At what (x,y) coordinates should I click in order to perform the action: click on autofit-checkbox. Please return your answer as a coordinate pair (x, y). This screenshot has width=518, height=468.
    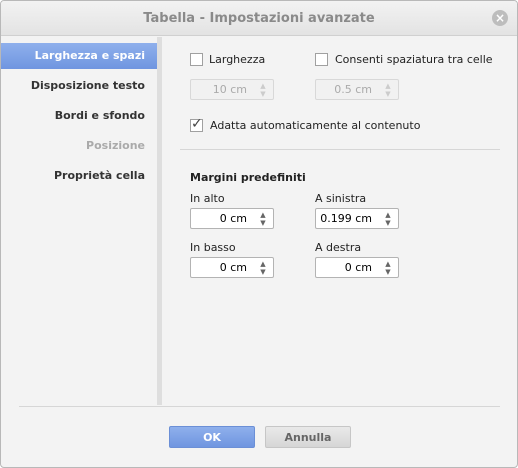
    Looking at the image, I should click on (196, 124).